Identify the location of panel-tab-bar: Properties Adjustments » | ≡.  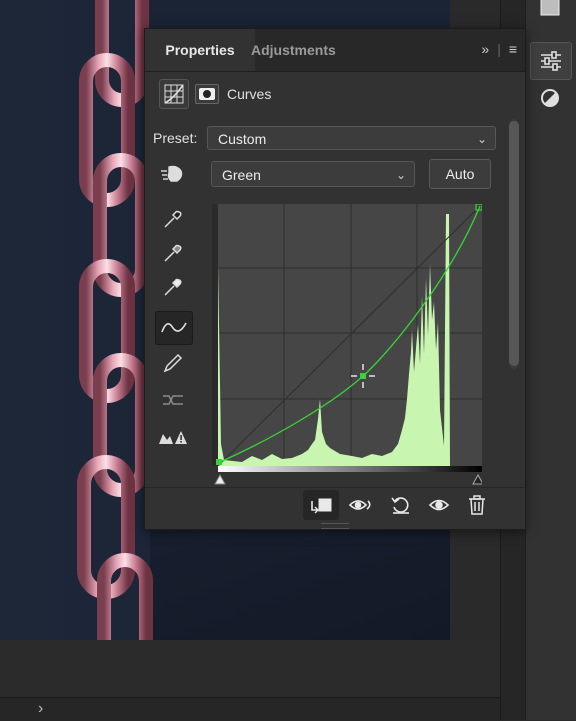
(335, 50).